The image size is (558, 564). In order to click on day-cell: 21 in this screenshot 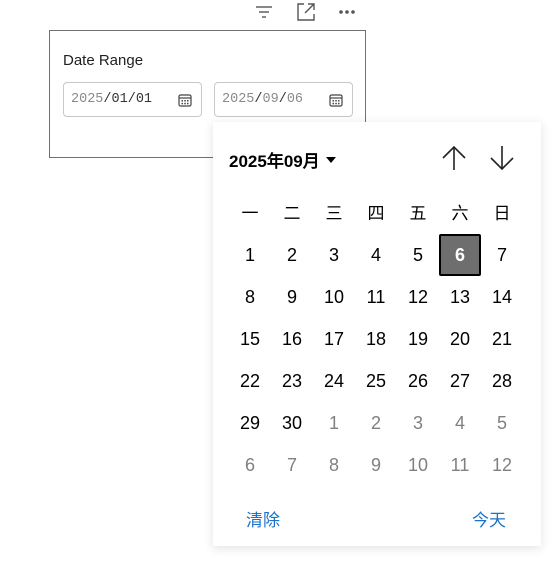, I will do `click(502, 339)`.